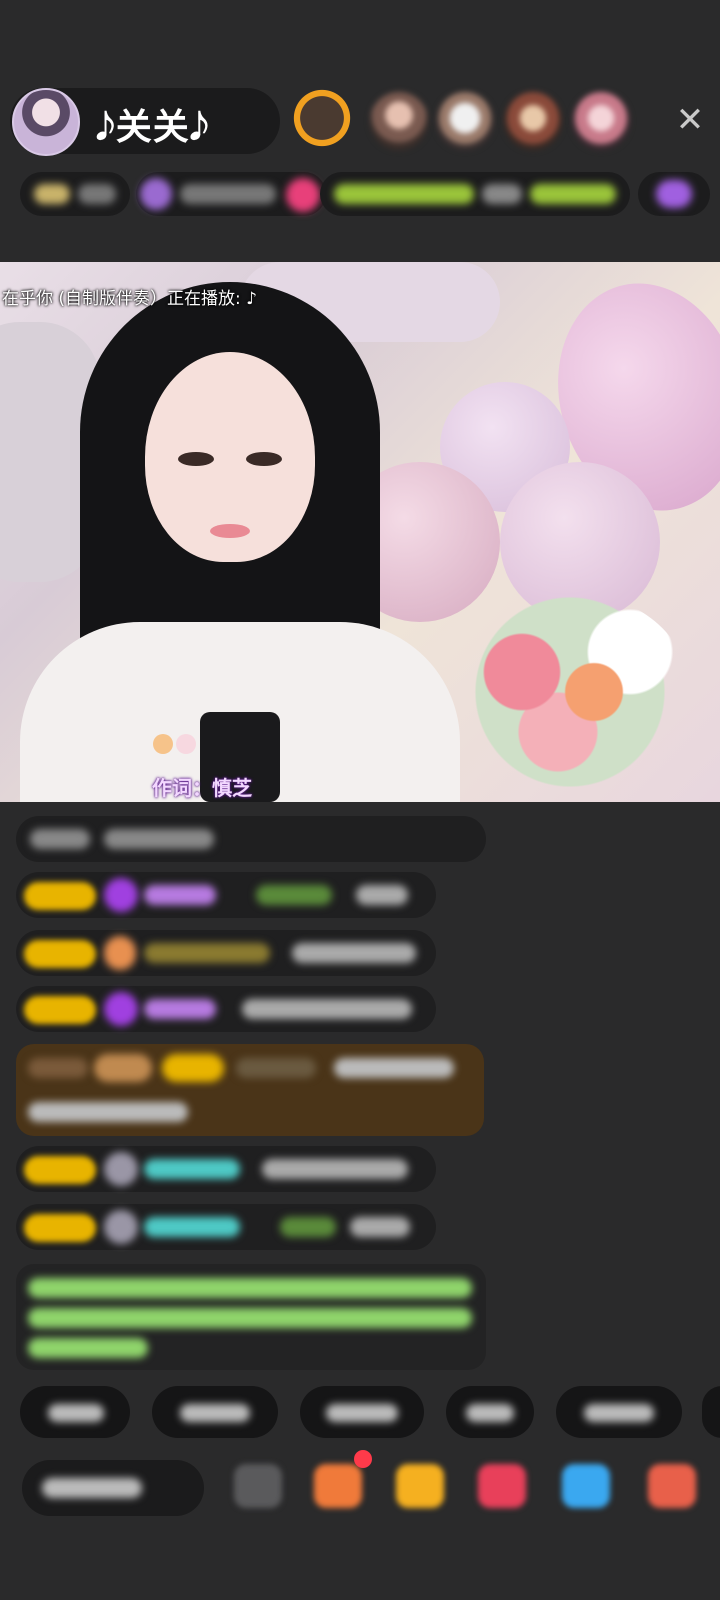 This screenshot has width=720, height=1600. What do you see at coordinates (46, 122) in the screenshot?
I see `host-avatar` at bounding box center [46, 122].